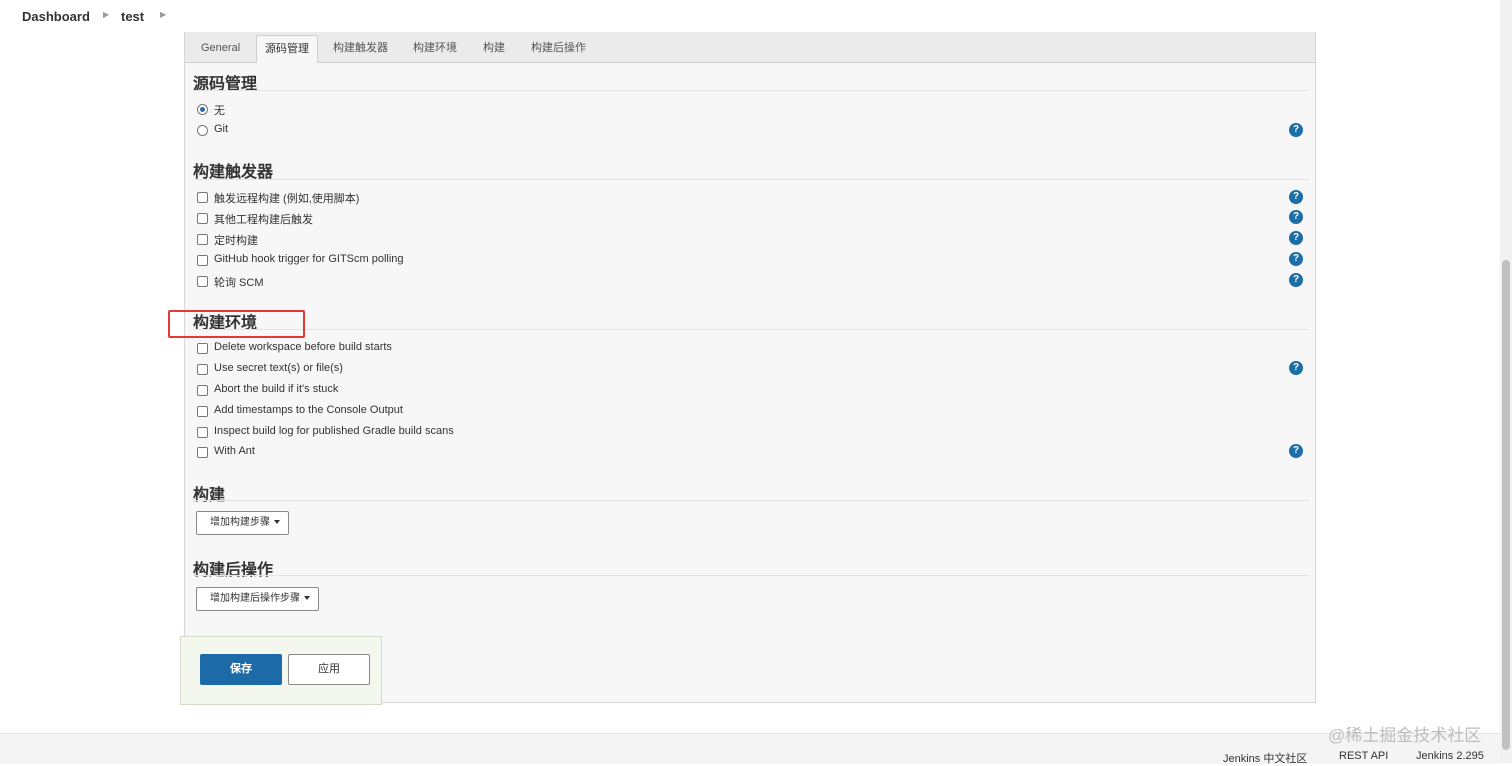  I want to click on env-label: With Ant, so click(234, 451).